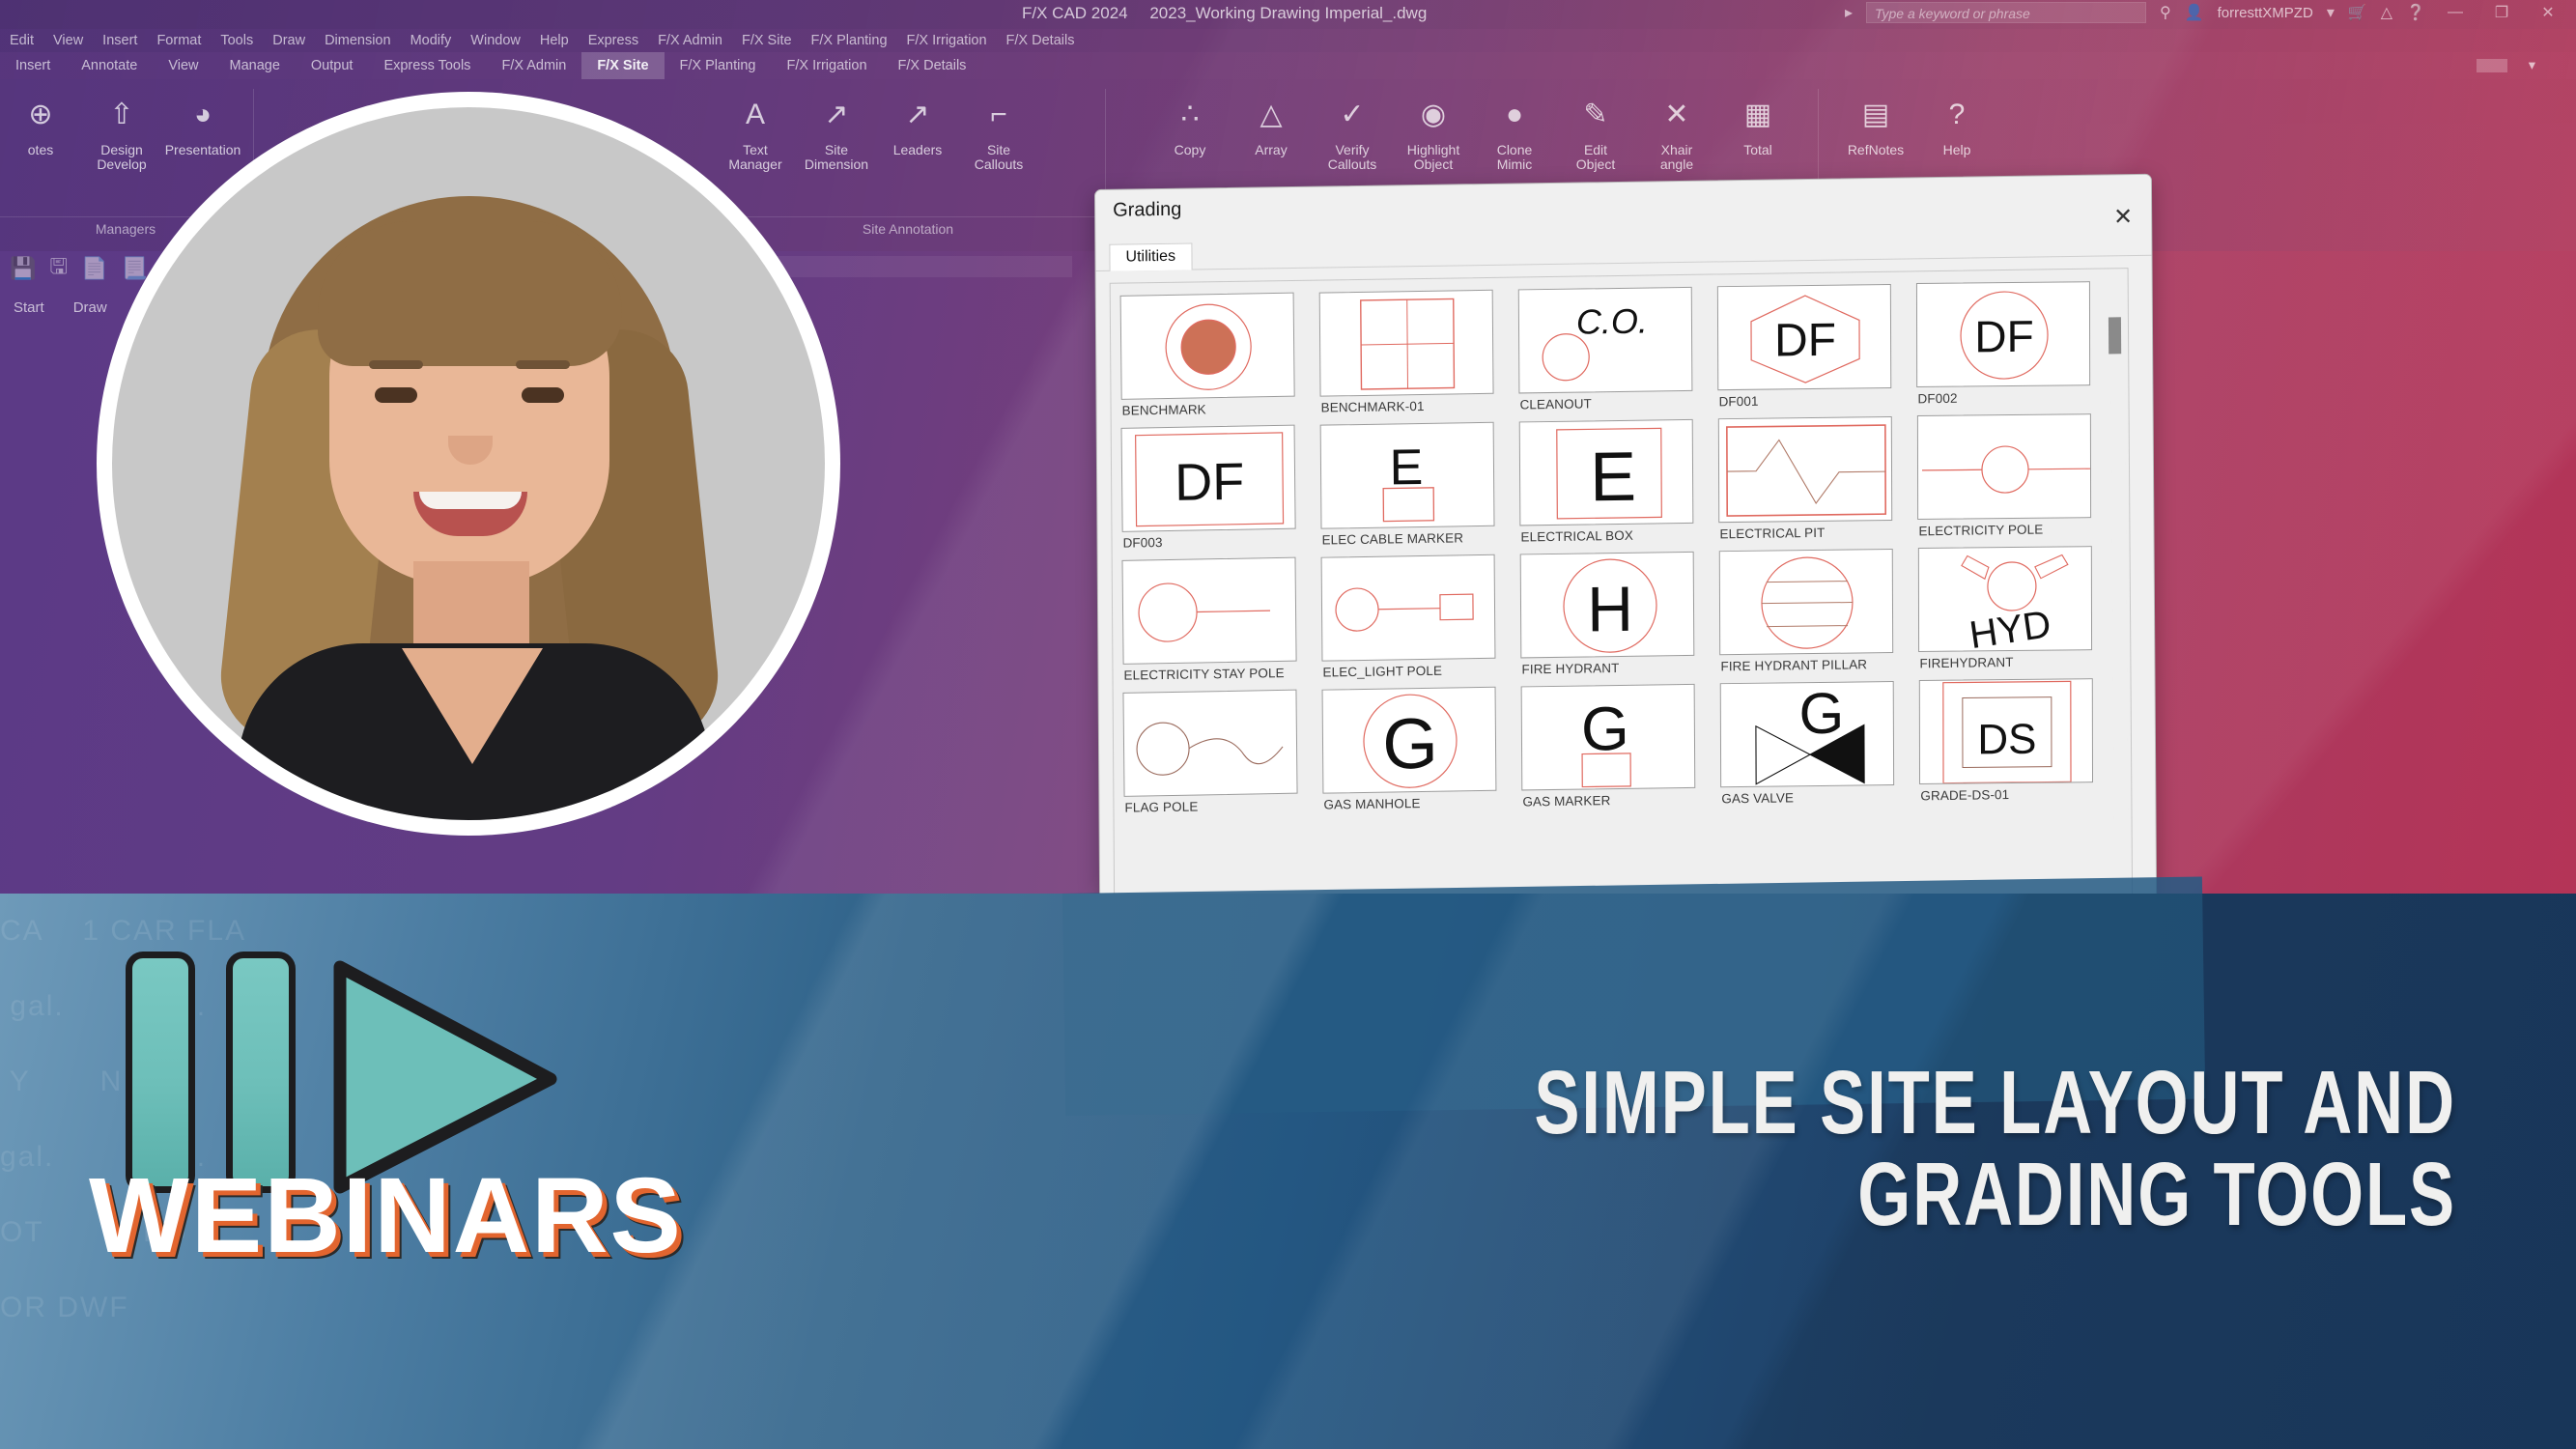 This screenshot has width=2576, height=1449. I want to click on menu-item-help: Help, so click(554, 40).